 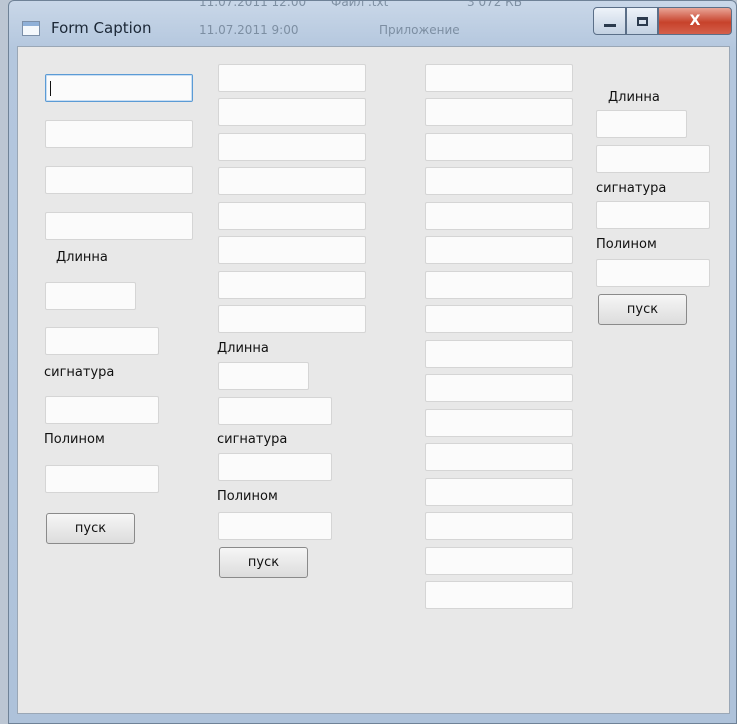 I want to click on panel1-length-field, so click(x=90, y=296).